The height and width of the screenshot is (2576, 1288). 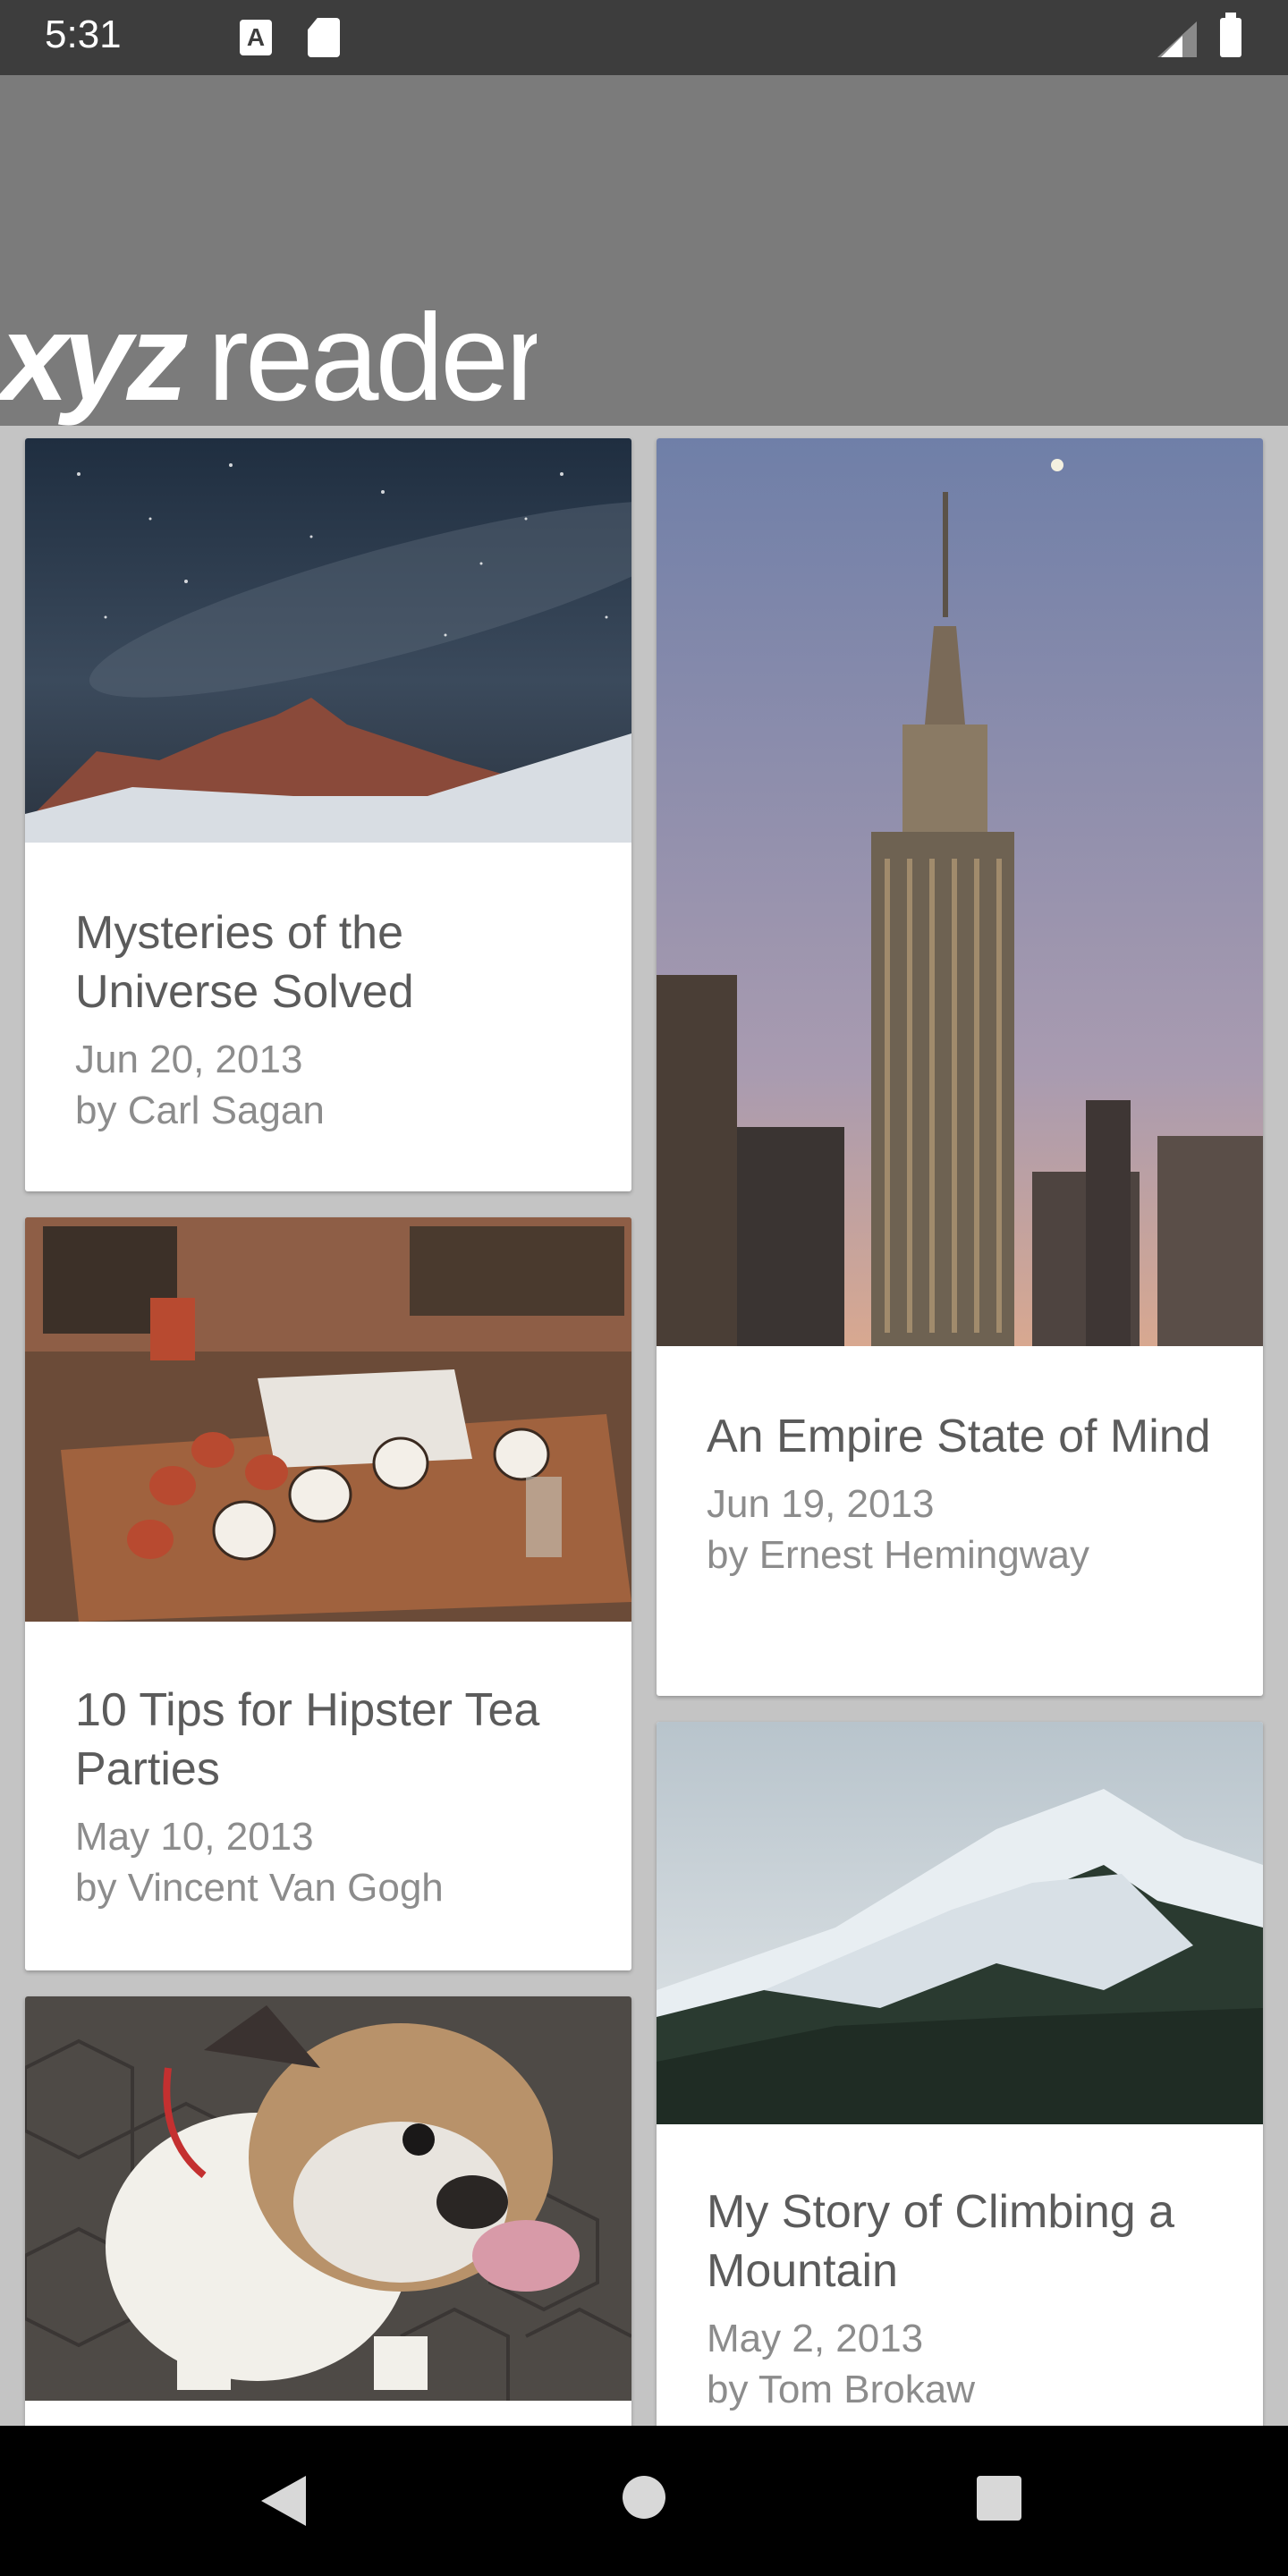 What do you see at coordinates (189, 1059) in the screenshot?
I see `article-date: Jun 20, 2013` at bounding box center [189, 1059].